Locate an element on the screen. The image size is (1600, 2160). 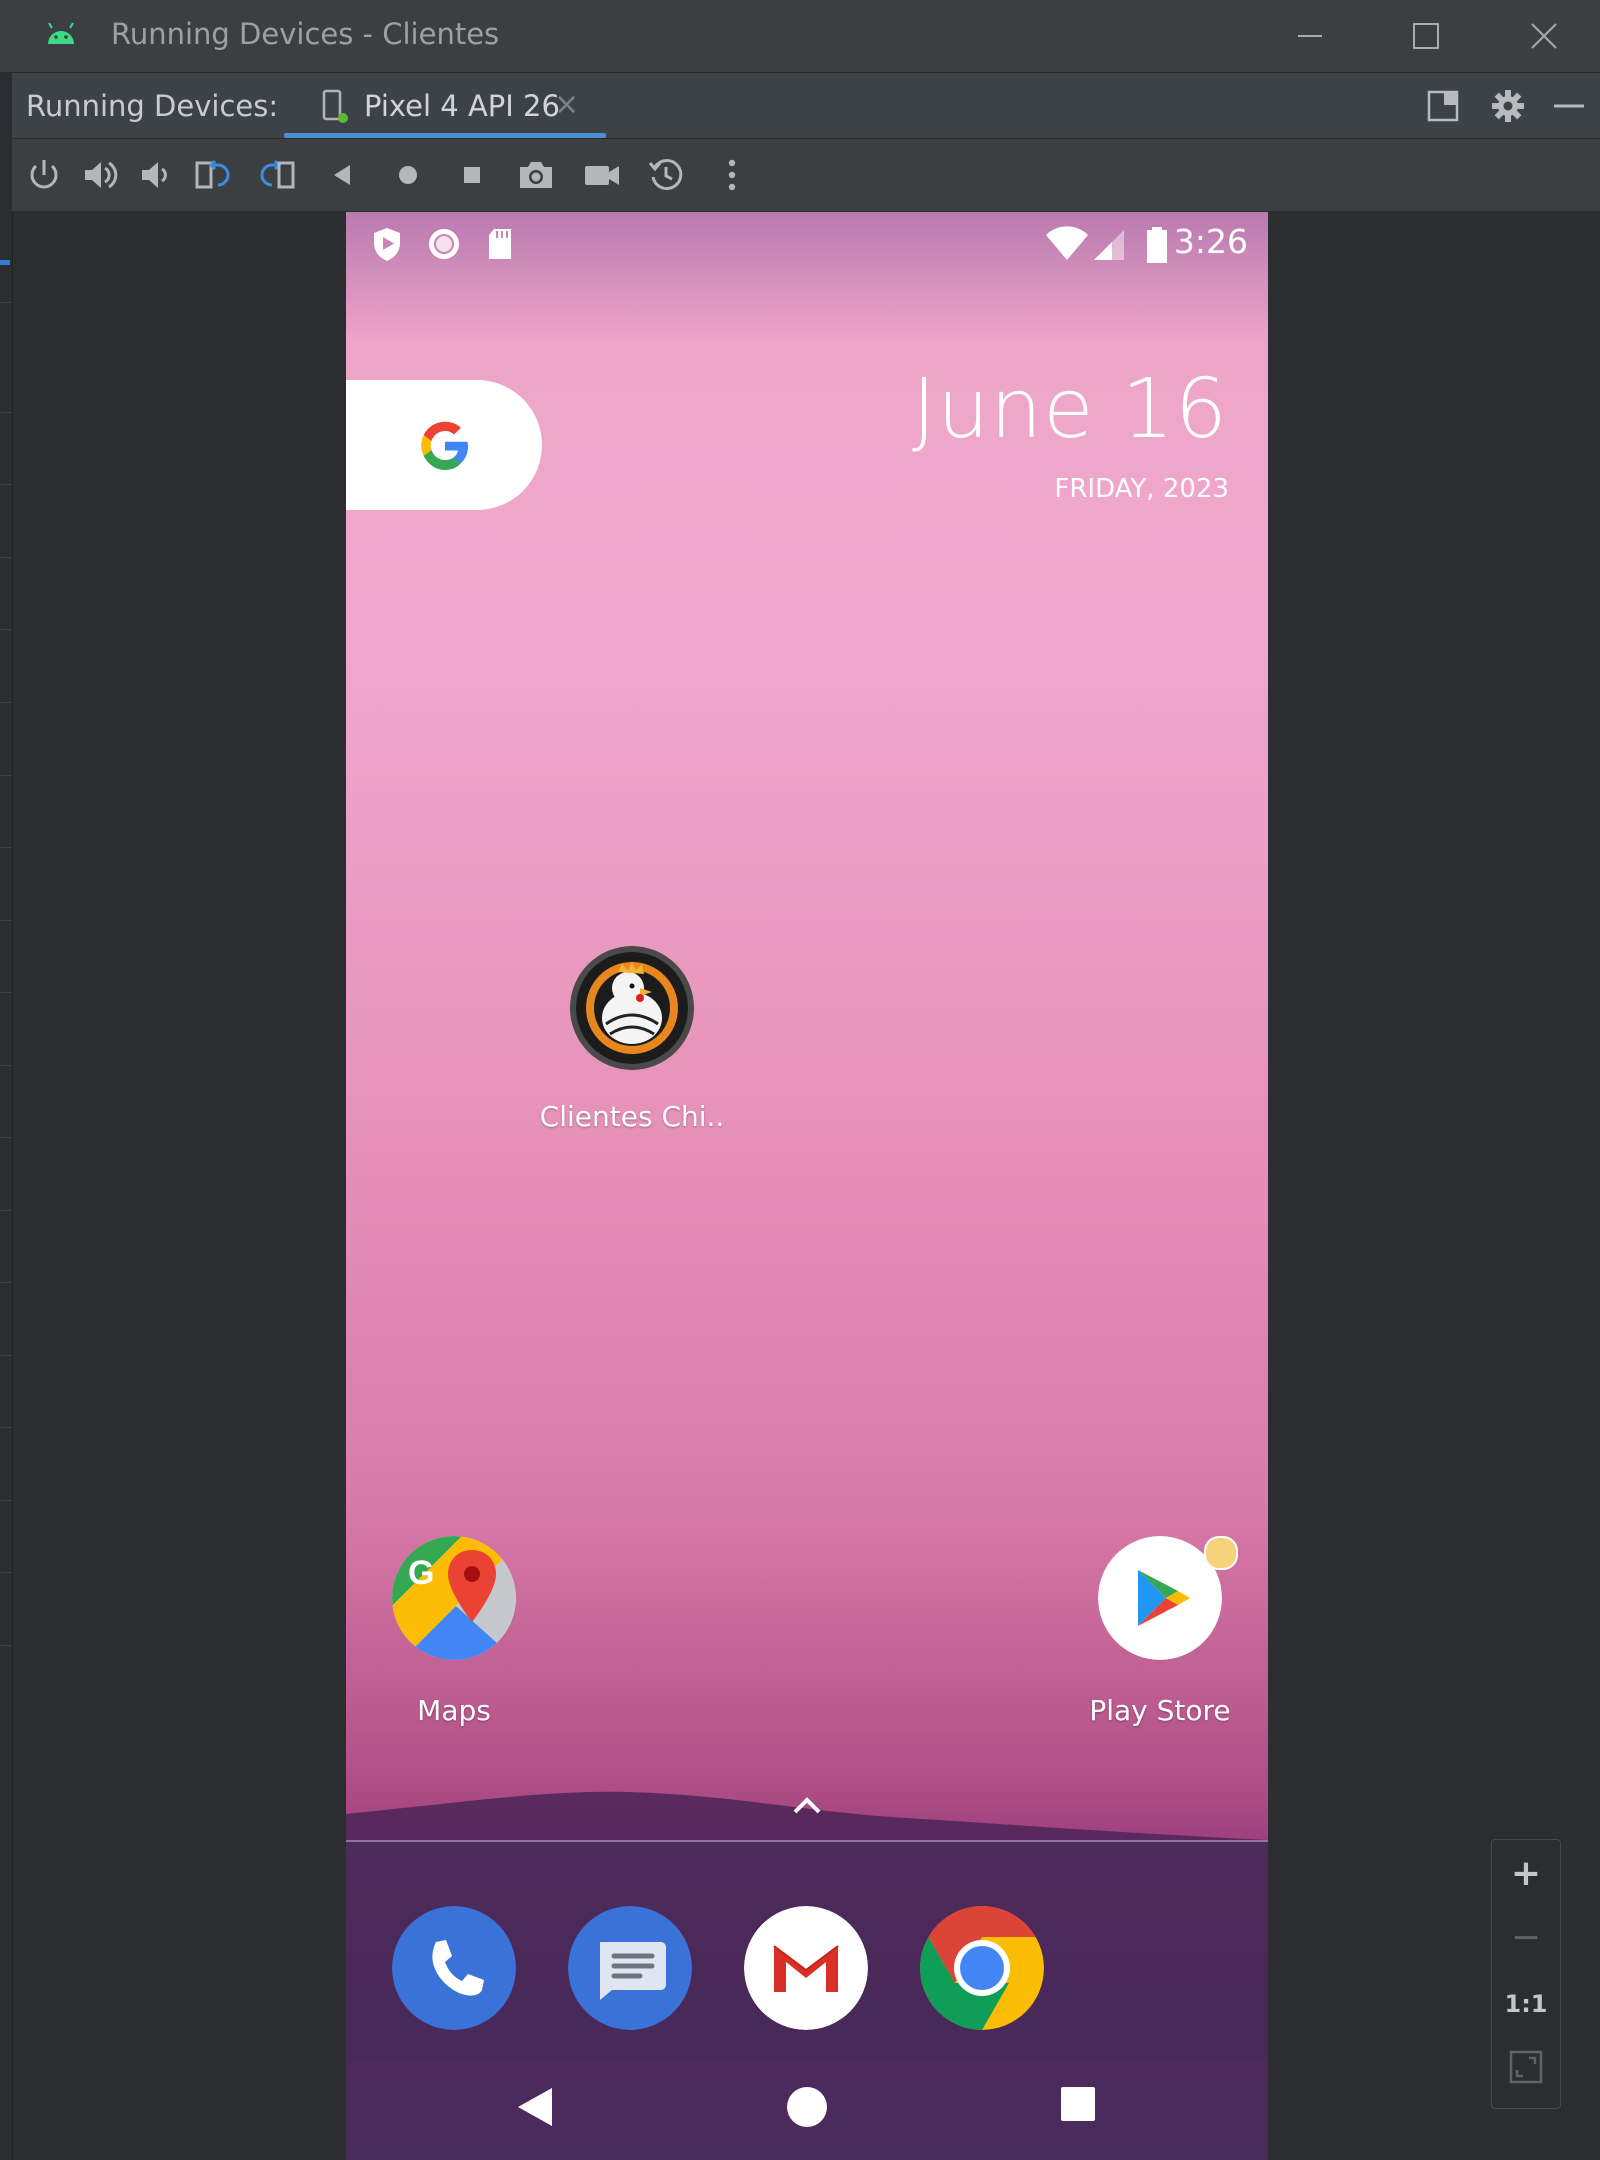
running-devices-label: Running Devices: is located at coordinates (152, 106).